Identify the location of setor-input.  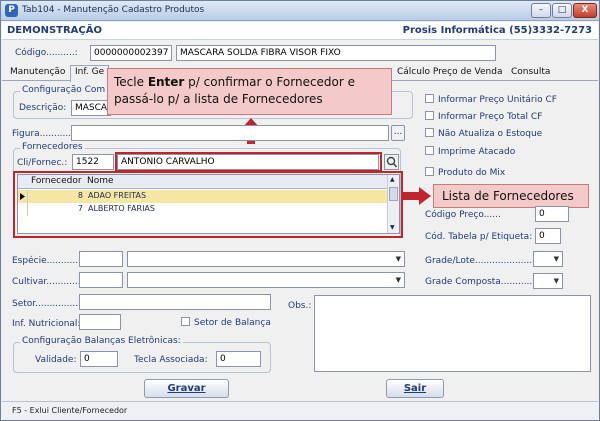
(175, 302).